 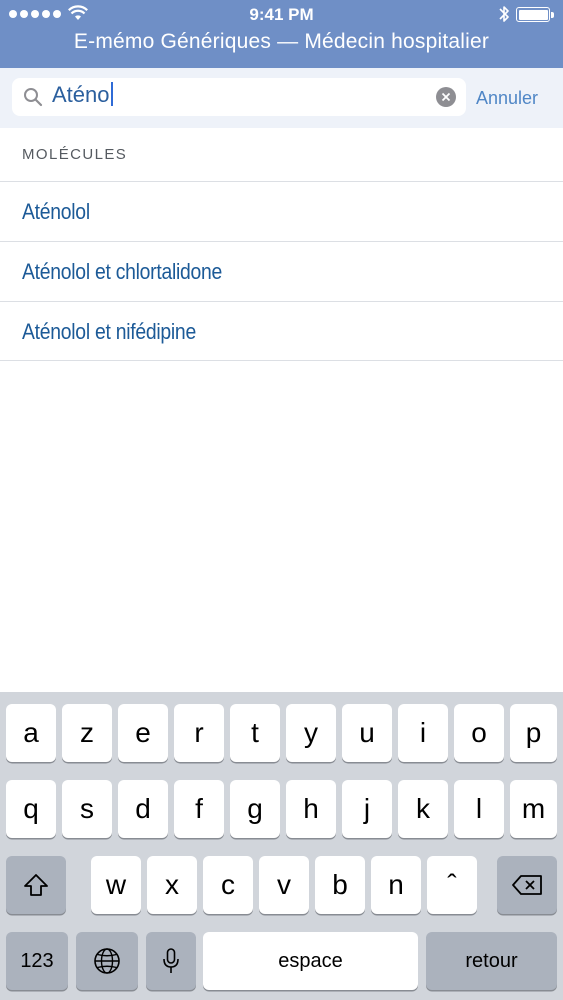 I want to click on list-item-label: Aténolol et nifédipine, so click(x=109, y=331).